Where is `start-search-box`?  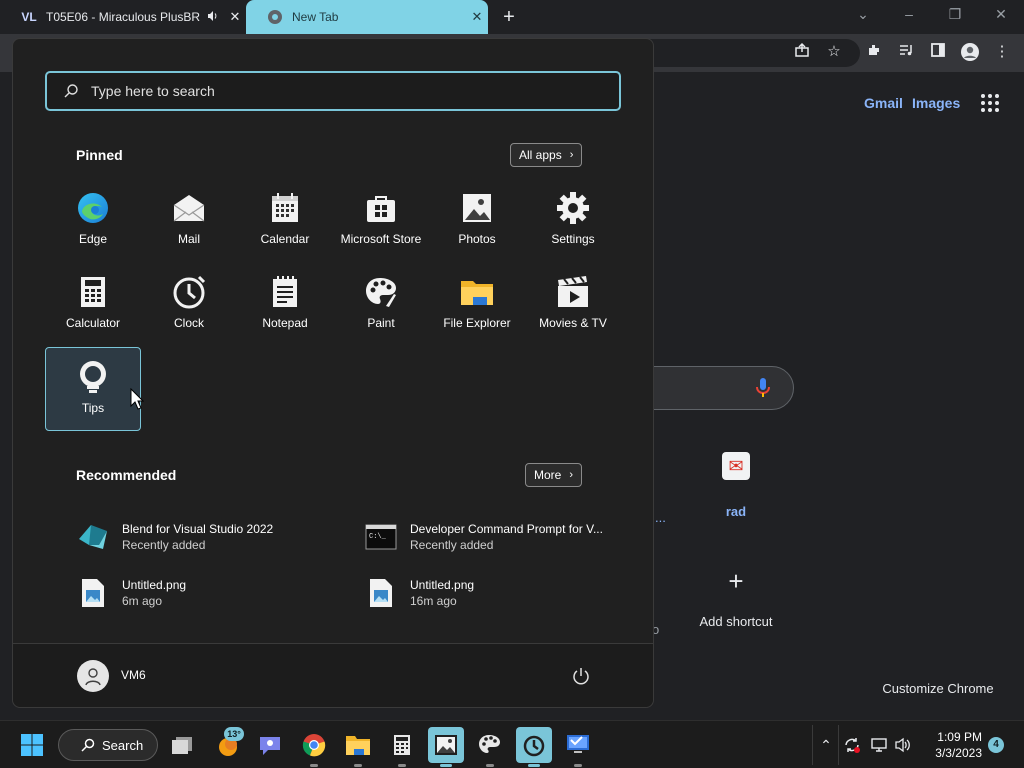 start-search-box is located at coordinates (333, 91).